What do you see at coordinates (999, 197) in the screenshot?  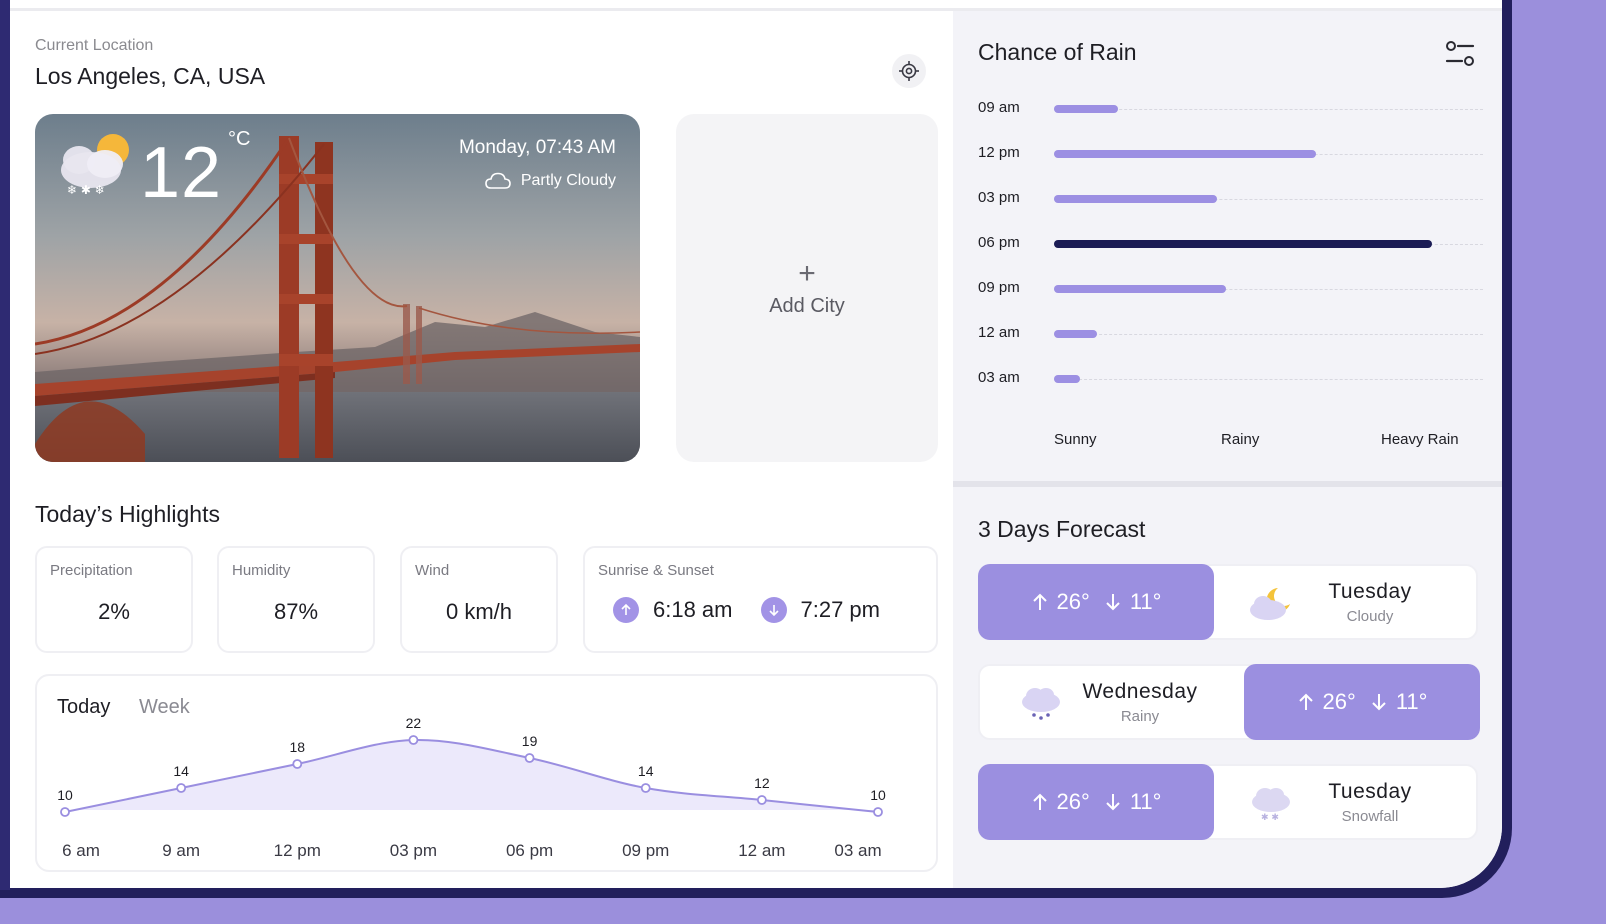 I see `rain-time-label: 03 pm` at bounding box center [999, 197].